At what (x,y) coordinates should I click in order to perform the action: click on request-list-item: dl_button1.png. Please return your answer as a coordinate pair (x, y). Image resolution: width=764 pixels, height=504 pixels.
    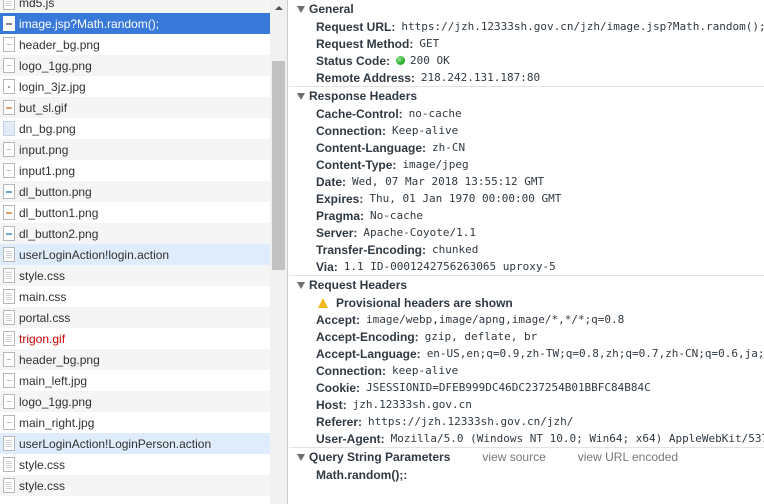
    Looking at the image, I should click on (135, 212).